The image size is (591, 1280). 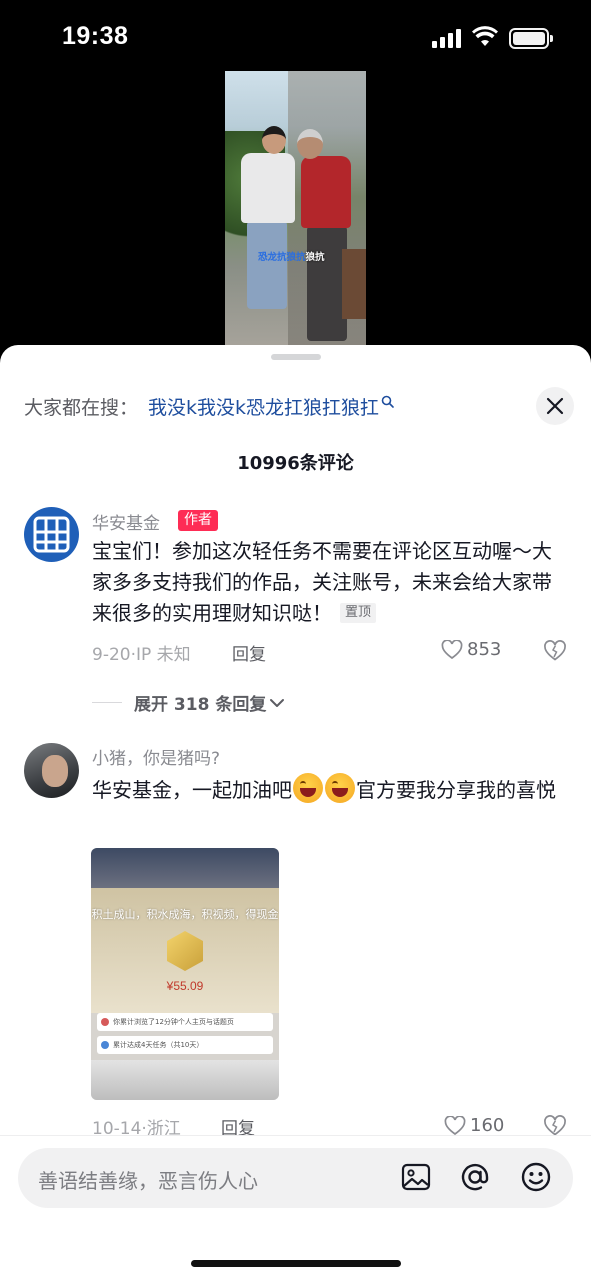 I want to click on comment-input: 善语结善缘，恶言伤人心, so click(x=295, y=1178).